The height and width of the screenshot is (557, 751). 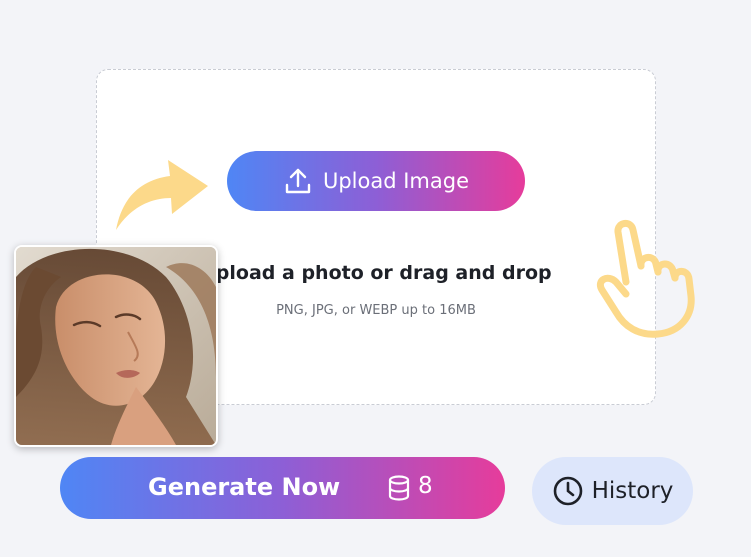 What do you see at coordinates (396, 181) in the screenshot?
I see `upload-button-label: Upload Image` at bounding box center [396, 181].